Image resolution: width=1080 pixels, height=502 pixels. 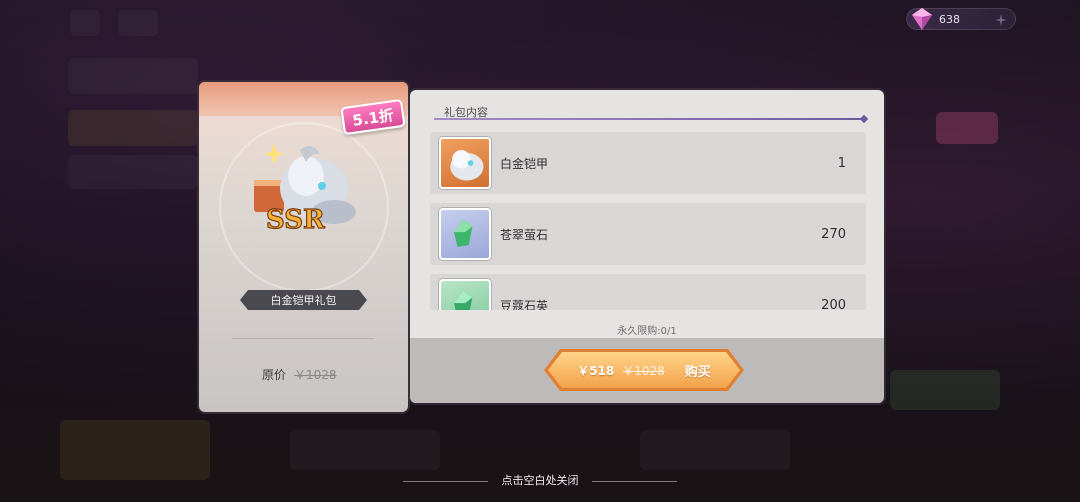 I want to click on pack-name: 白金铠甲礼包, so click(x=303, y=300).